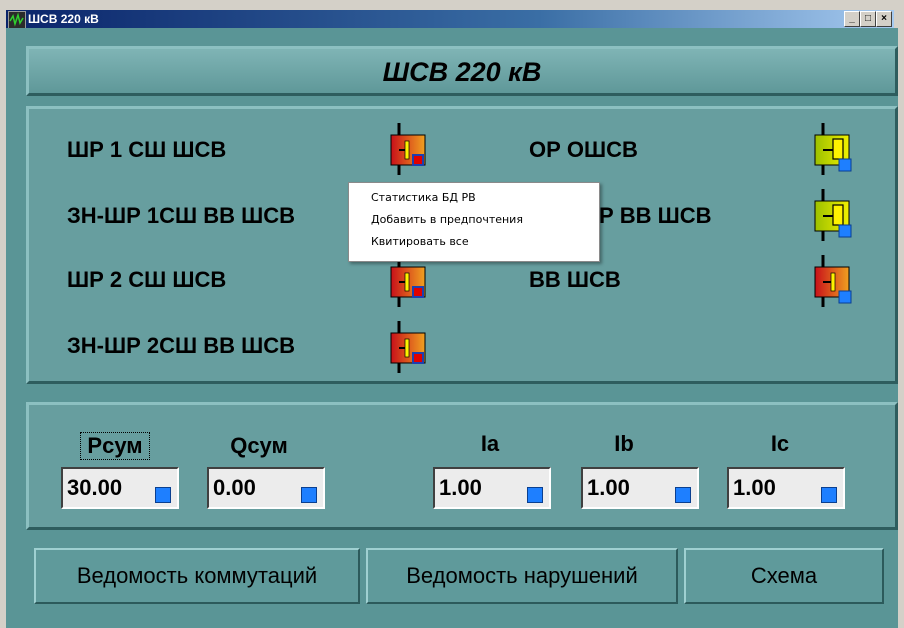 Image resolution: width=904 pixels, height=628 pixels. What do you see at coordinates (474, 198) in the screenshot?
I see `menu-item-statistics: Статистика БД РВ` at bounding box center [474, 198].